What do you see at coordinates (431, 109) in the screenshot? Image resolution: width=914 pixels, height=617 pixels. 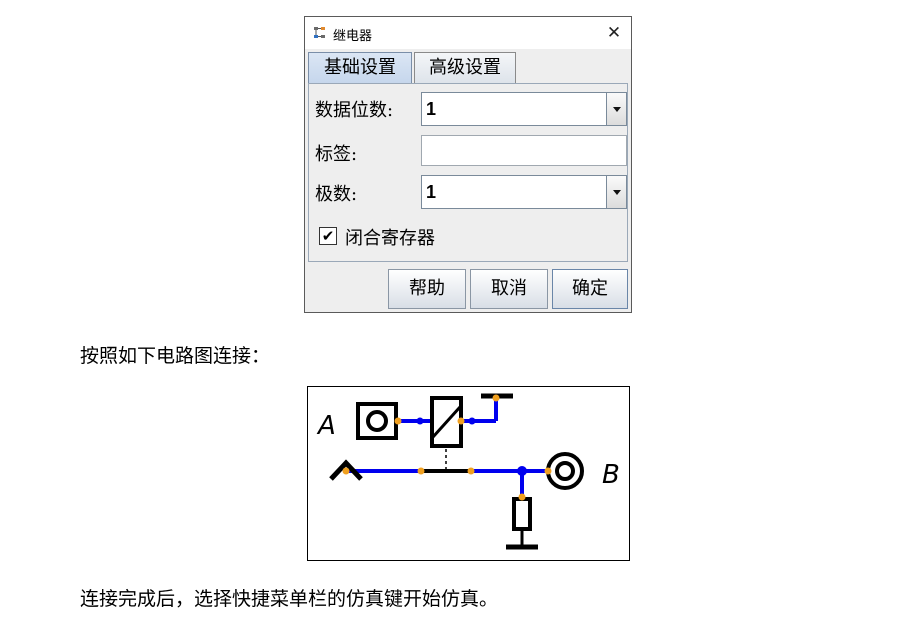 I see `data-bits-value: 1` at bounding box center [431, 109].